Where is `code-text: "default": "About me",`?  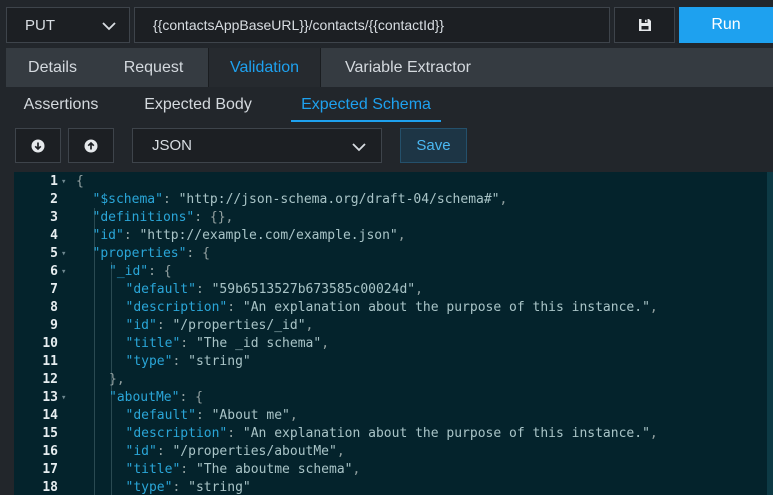
code-text: "default": "About me", is located at coordinates (212, 416).